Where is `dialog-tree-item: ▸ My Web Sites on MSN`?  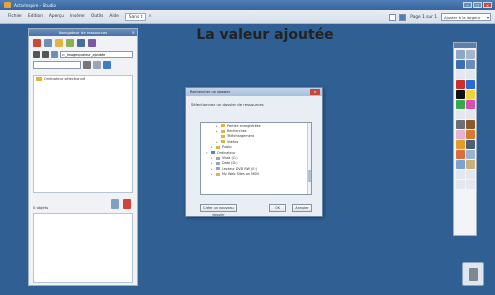
dialog-tree-item: ▸ My Web Sites on MSN is located at coordinates (256, 174).